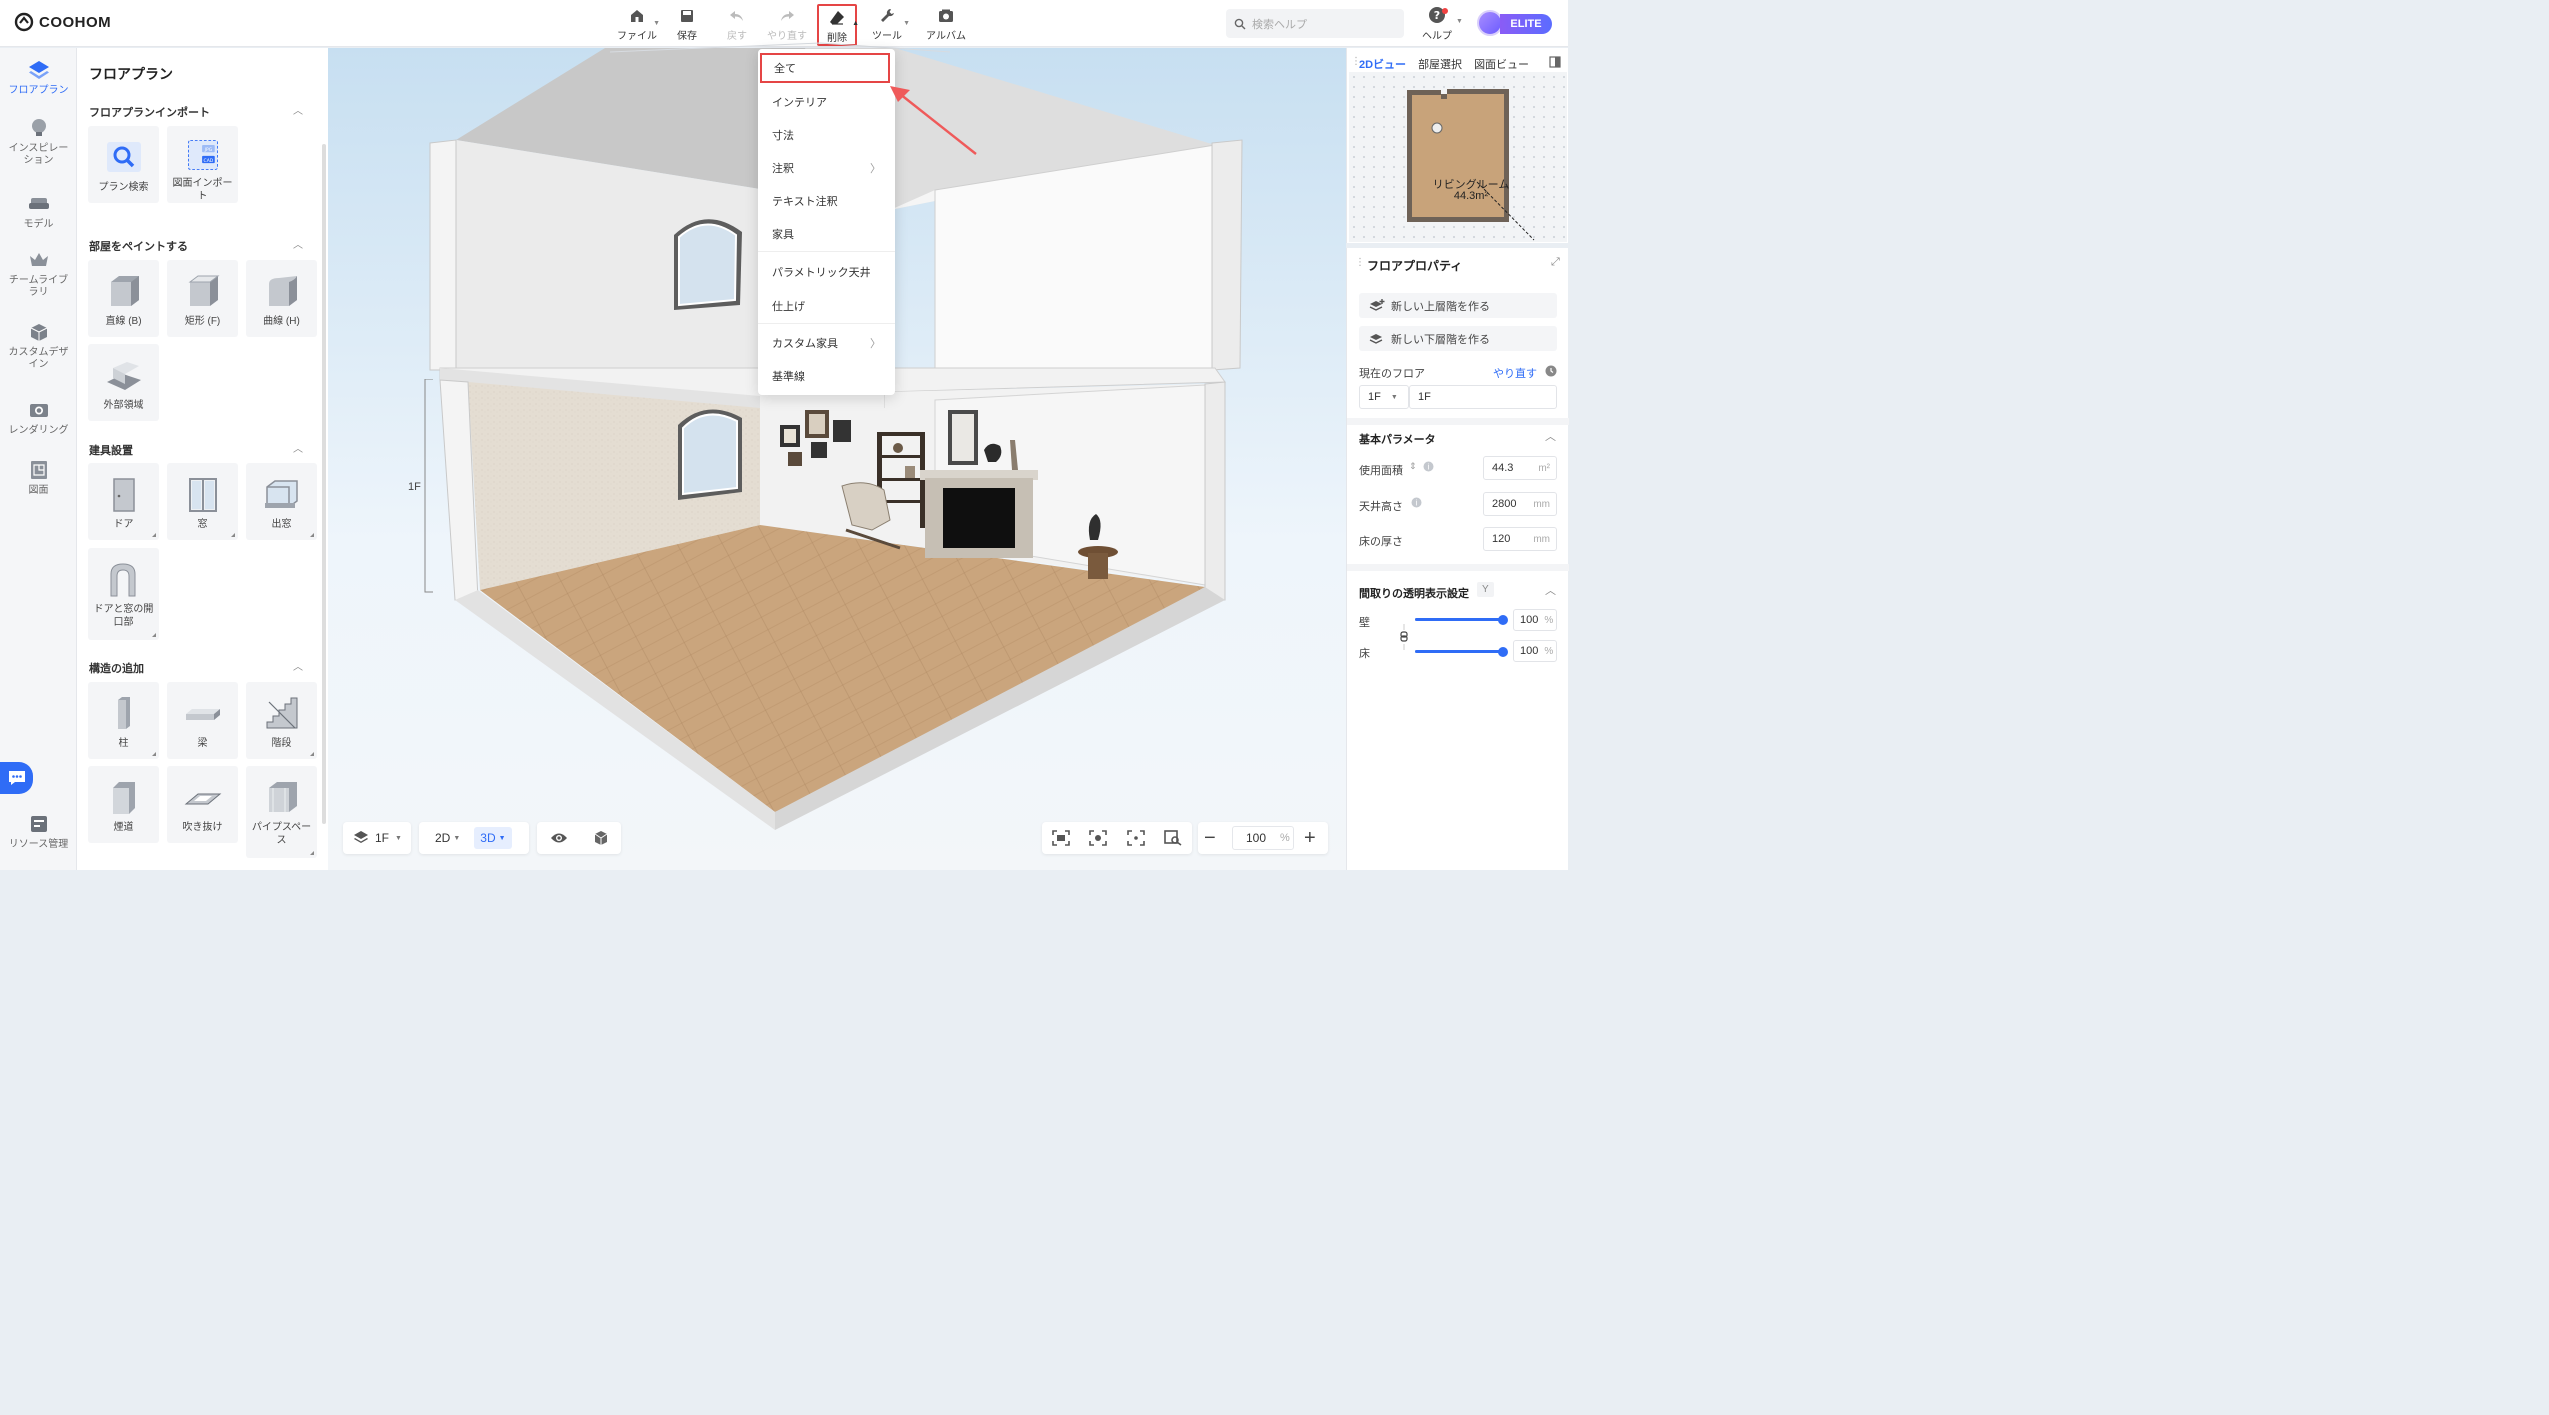 This screenshot has height=1415, width=2549. Describe the element at coordinates (1555, 262) in the screenshot. I see `expand-icon: ⤢` at that location.